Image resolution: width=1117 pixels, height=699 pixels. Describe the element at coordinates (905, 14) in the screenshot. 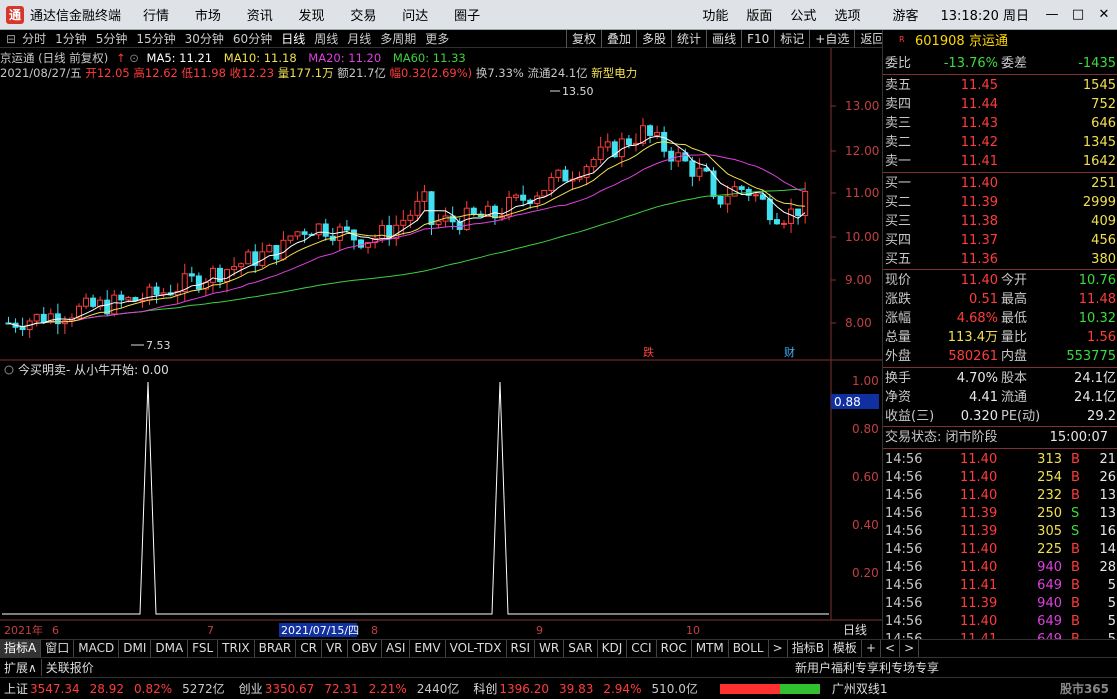

I see `guest-login: 游客` at that location.